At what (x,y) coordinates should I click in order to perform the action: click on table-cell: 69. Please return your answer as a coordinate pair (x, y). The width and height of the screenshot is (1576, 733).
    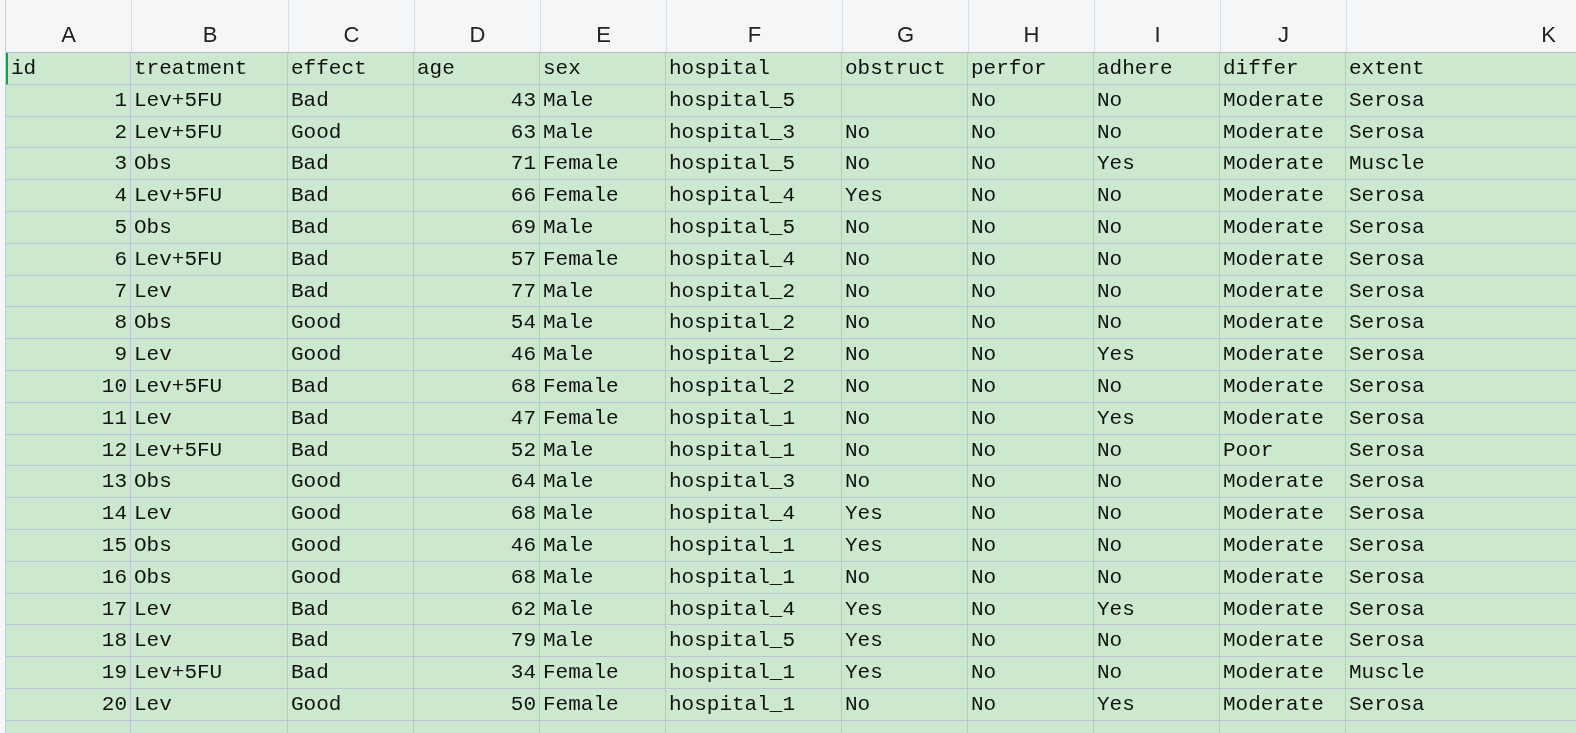
    Looking at the image, I should click on (477, 228).